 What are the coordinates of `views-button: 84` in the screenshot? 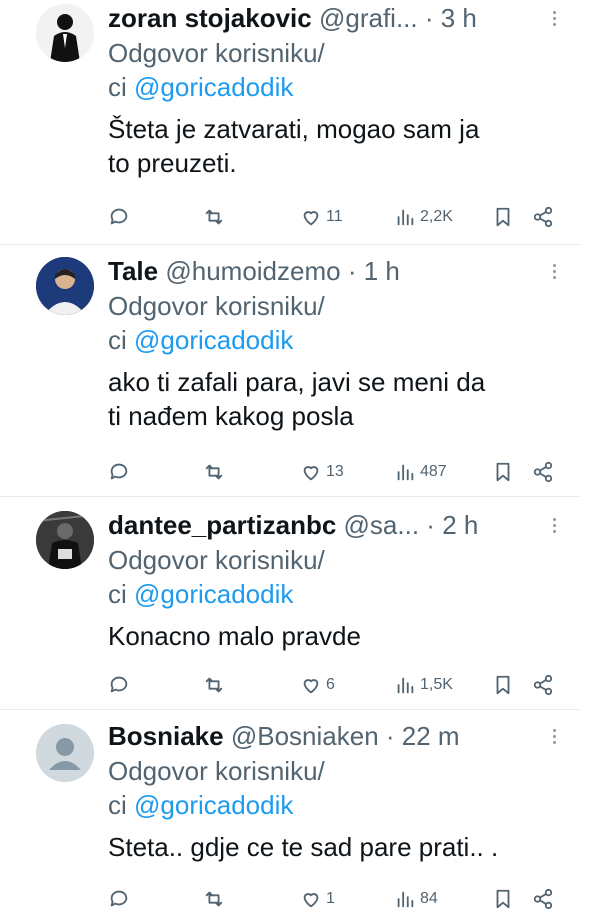 It's located at (416, 899).